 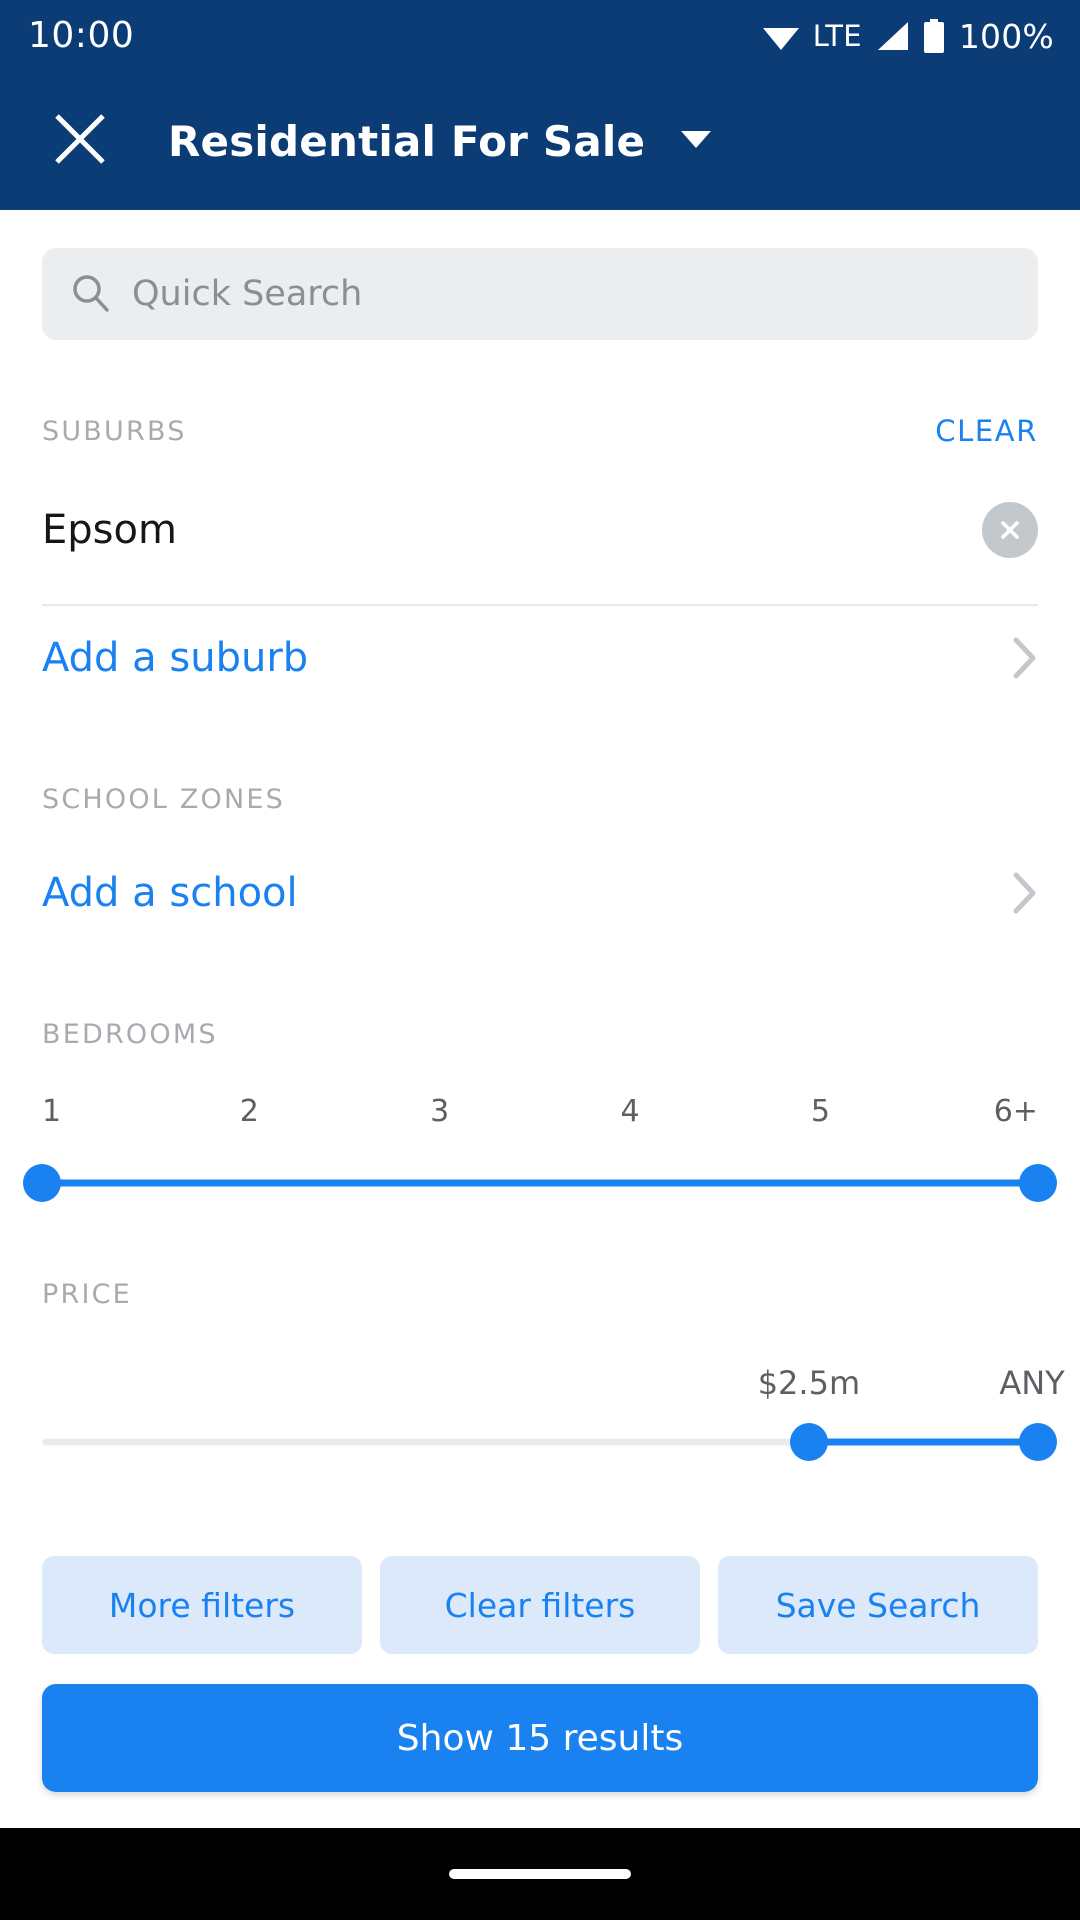 I want to click on listing-type-dropdown-button, so click(x=696, y=141).